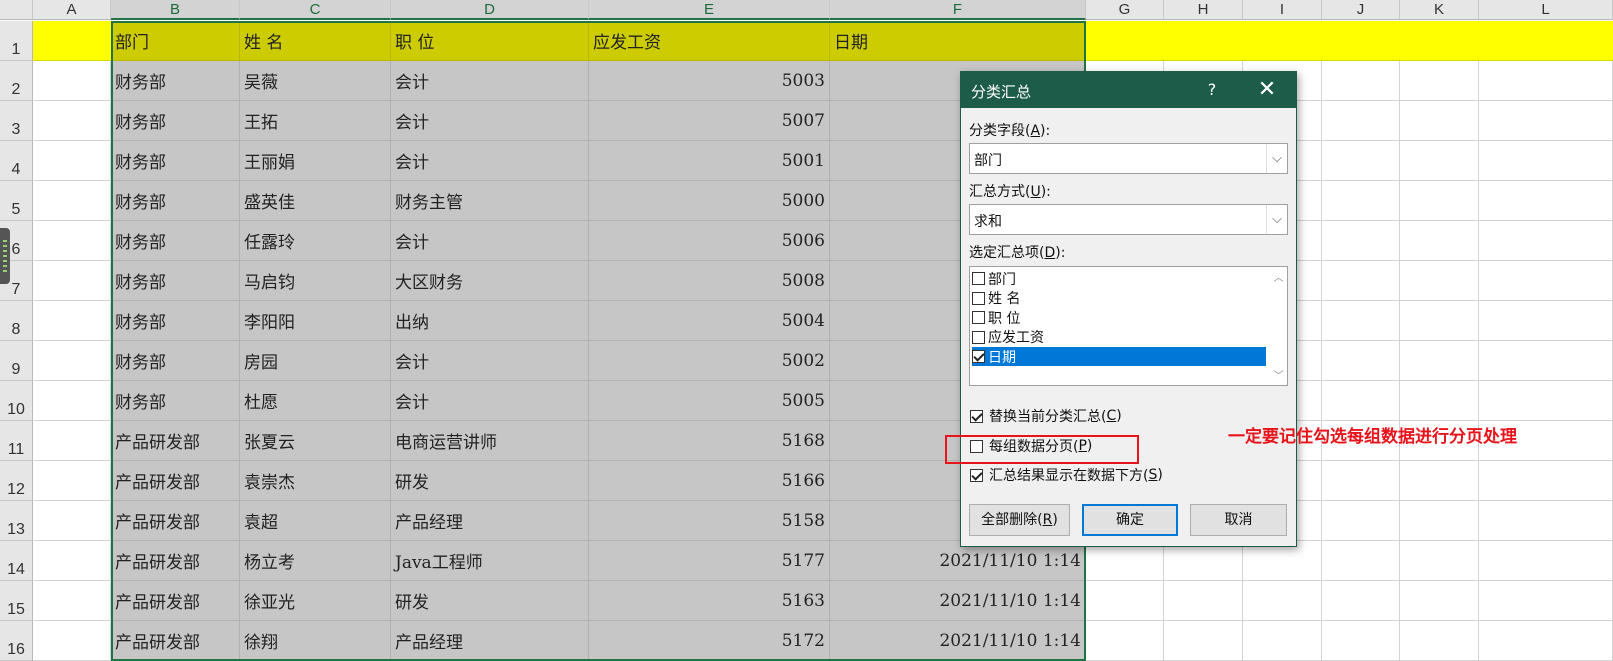  Describe the element at coordinates (490, 521) in the screenshot. I see `table-cell: 产品经理` at that location.